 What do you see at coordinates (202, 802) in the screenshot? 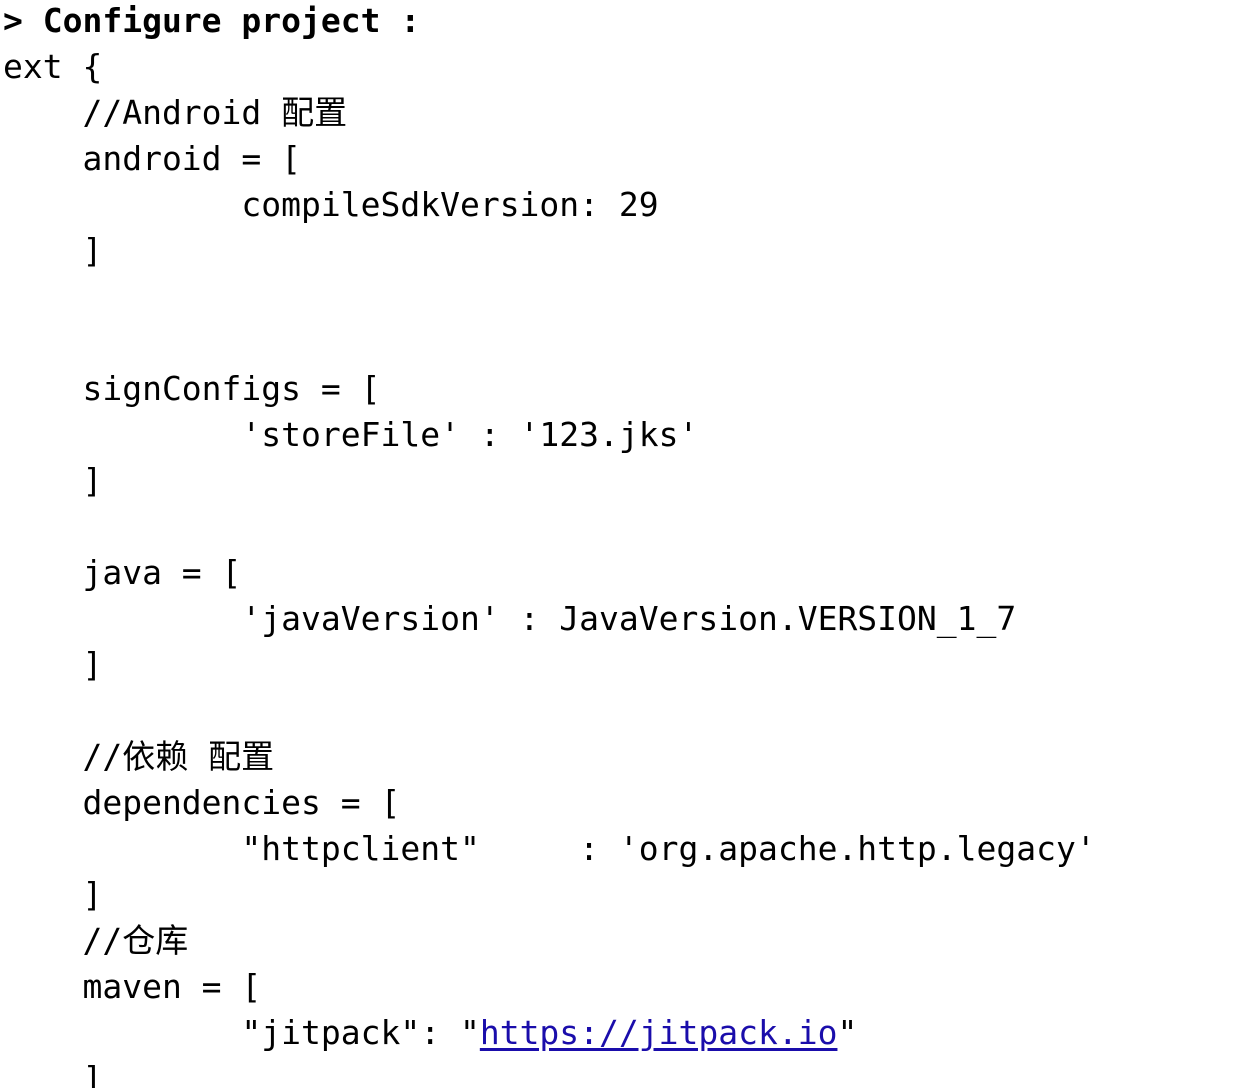
I see `code-line-dependencies-open: dependencies = [` at bounding box center [202, 802].